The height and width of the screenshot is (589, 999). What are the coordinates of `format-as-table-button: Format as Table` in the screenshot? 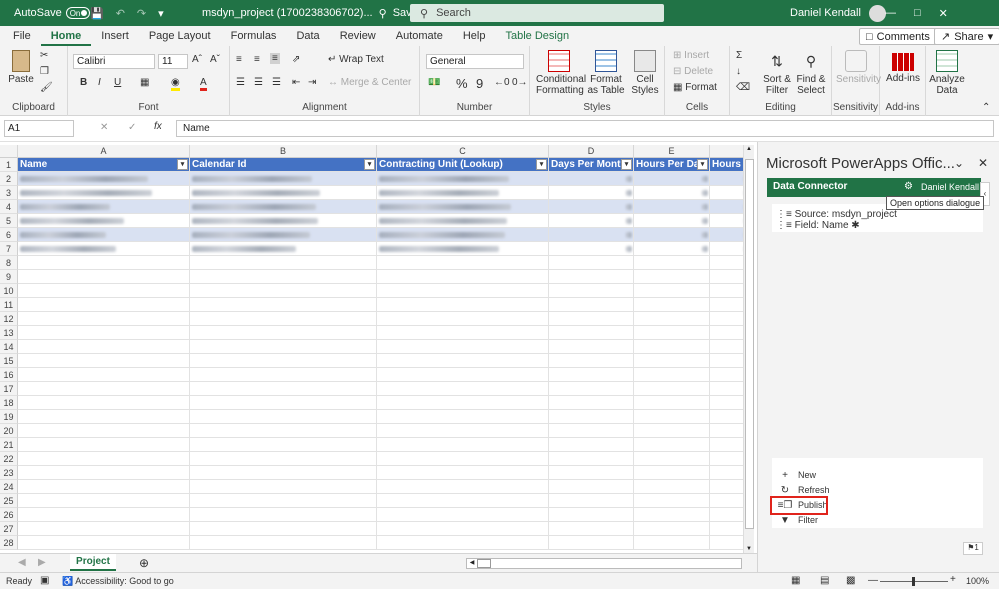 It's located at (606, 73).